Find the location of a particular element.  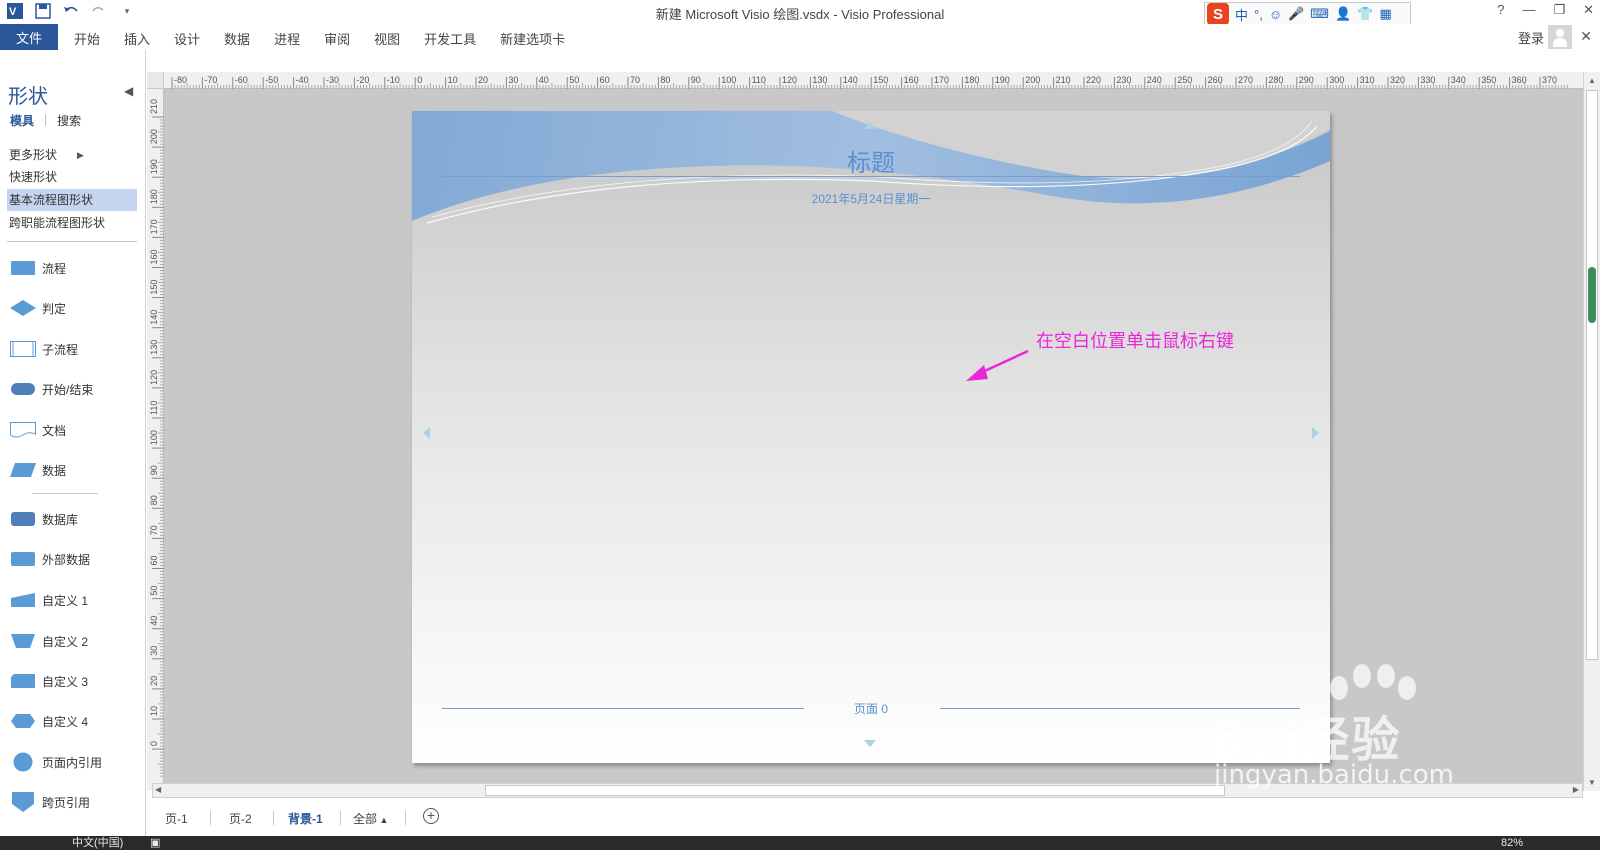

shape-custom-3: 自定义 3 is located at coordinates (75, 681).